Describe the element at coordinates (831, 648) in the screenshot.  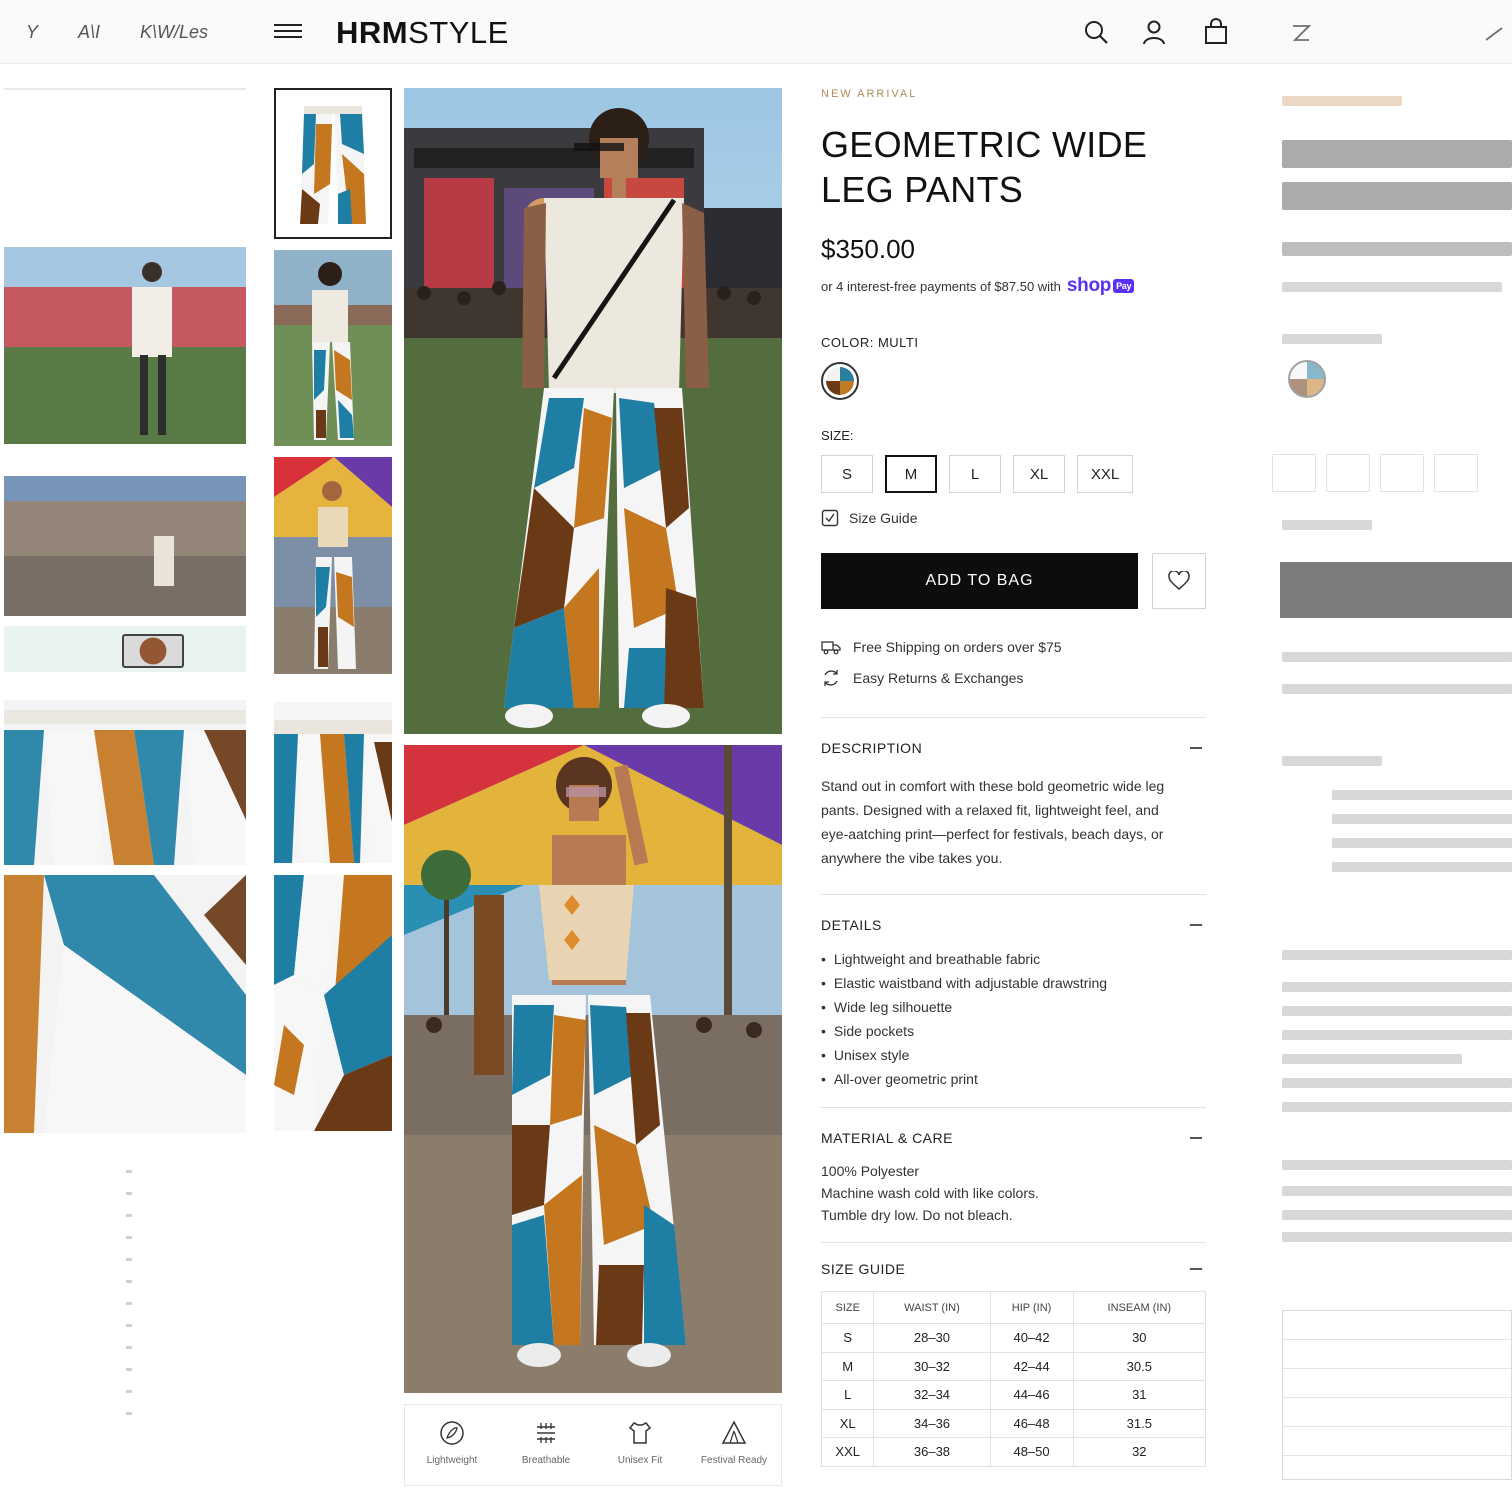
I see `truck-icon` at that location.